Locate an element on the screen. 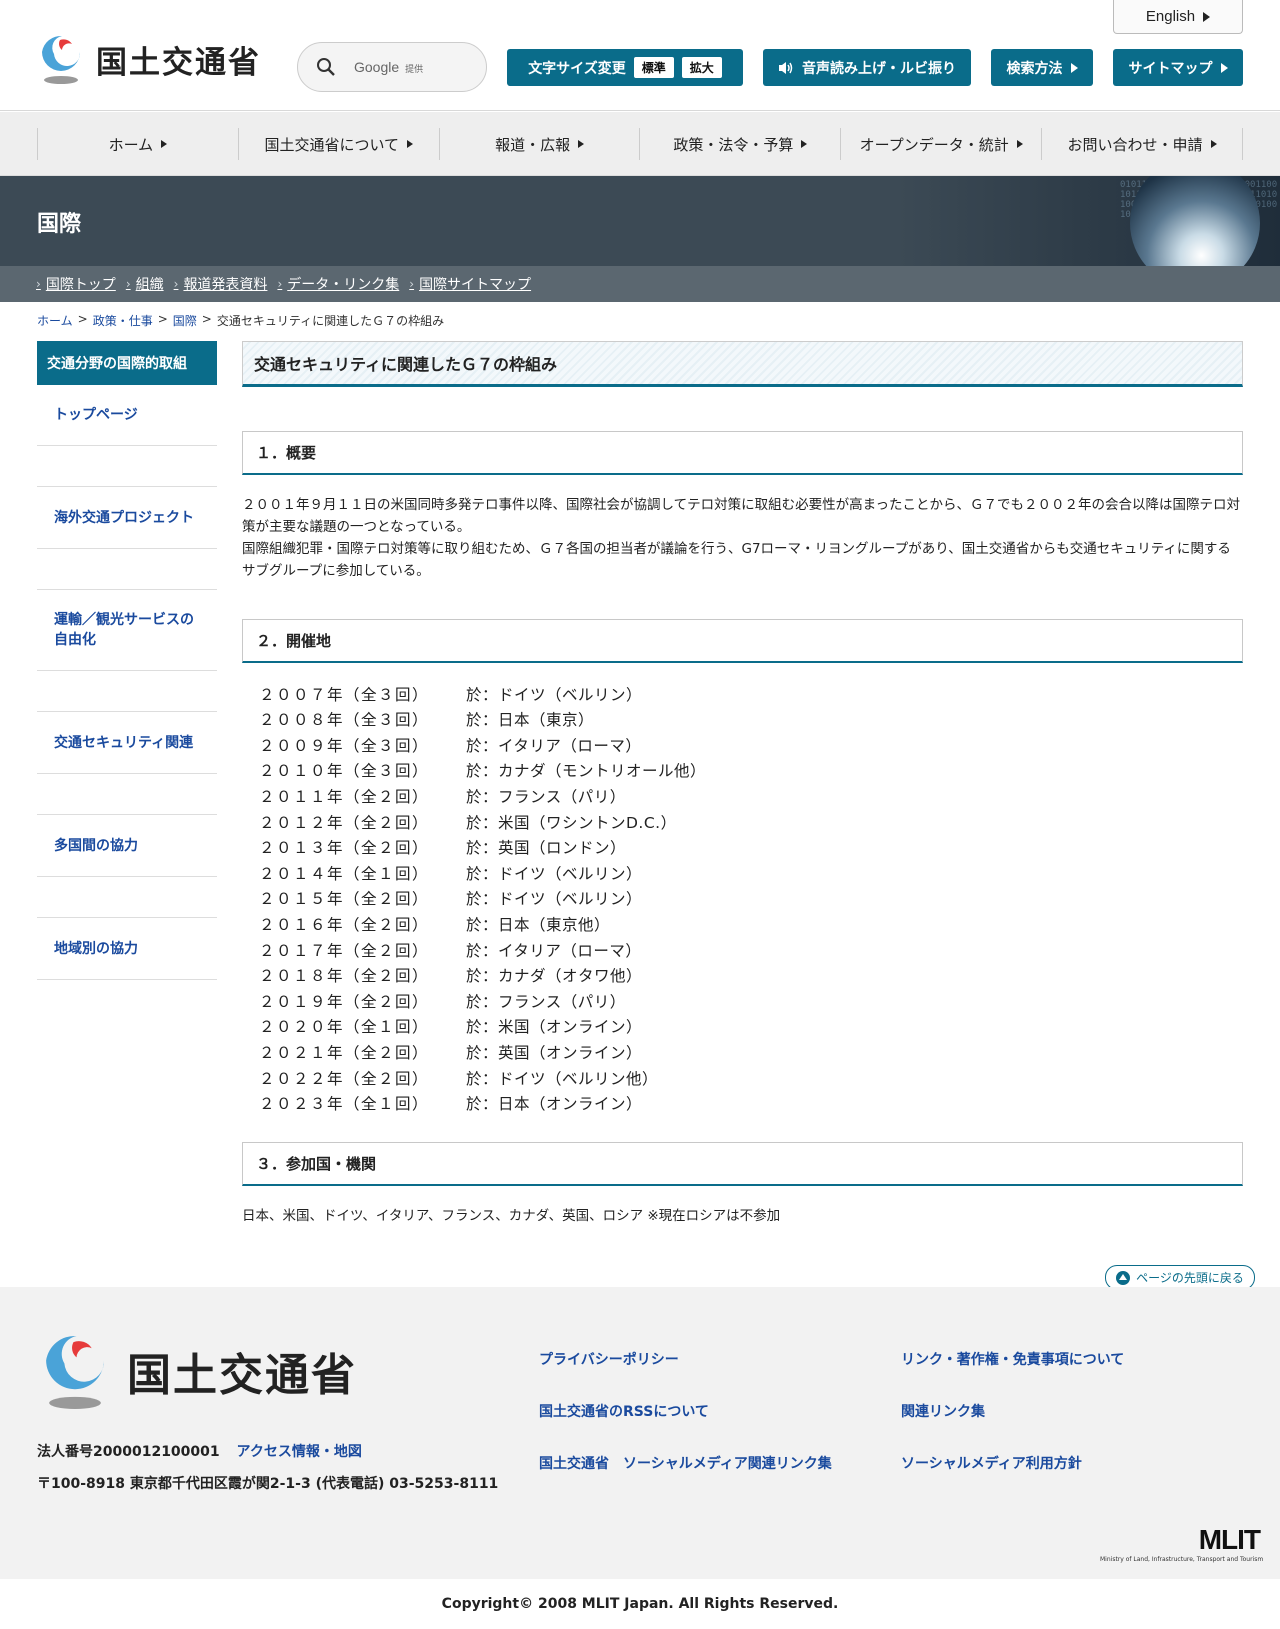 The width and height of the screenshot is (1280, 1629). side-nav-item-multilateral: 多国間の協力 is located at coordinates (127, 846).